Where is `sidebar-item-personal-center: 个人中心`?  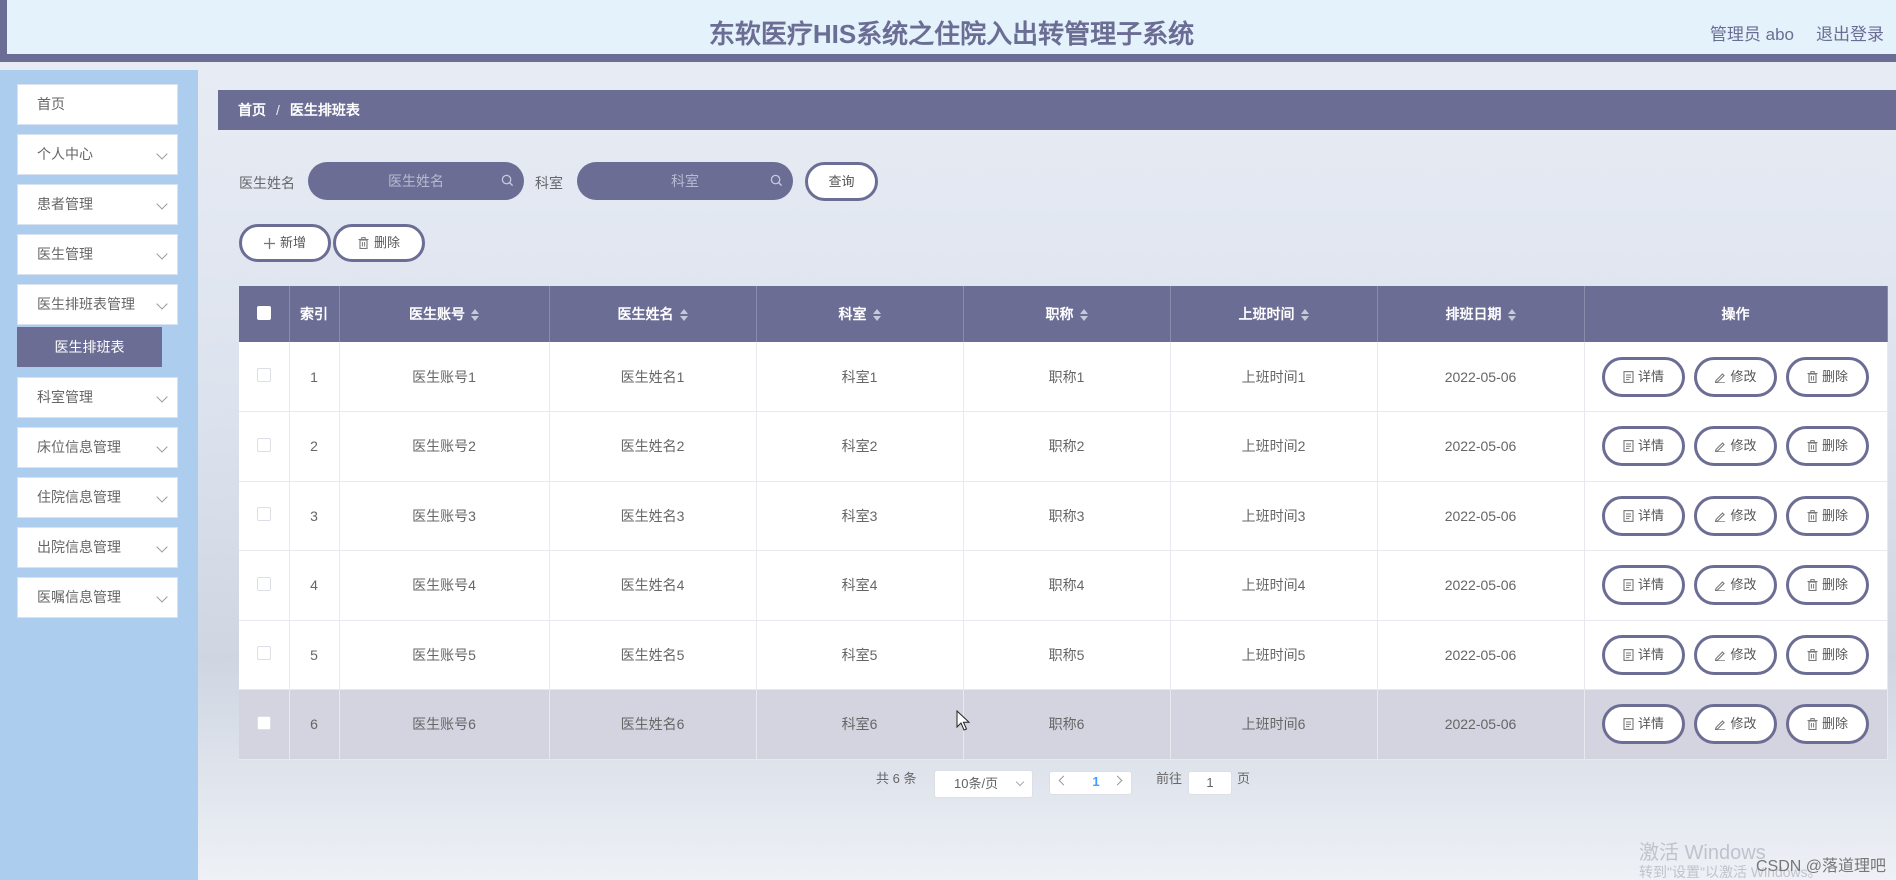
sidebar-item-personal-center: 个人中心 is located at coordinates (97, 154).